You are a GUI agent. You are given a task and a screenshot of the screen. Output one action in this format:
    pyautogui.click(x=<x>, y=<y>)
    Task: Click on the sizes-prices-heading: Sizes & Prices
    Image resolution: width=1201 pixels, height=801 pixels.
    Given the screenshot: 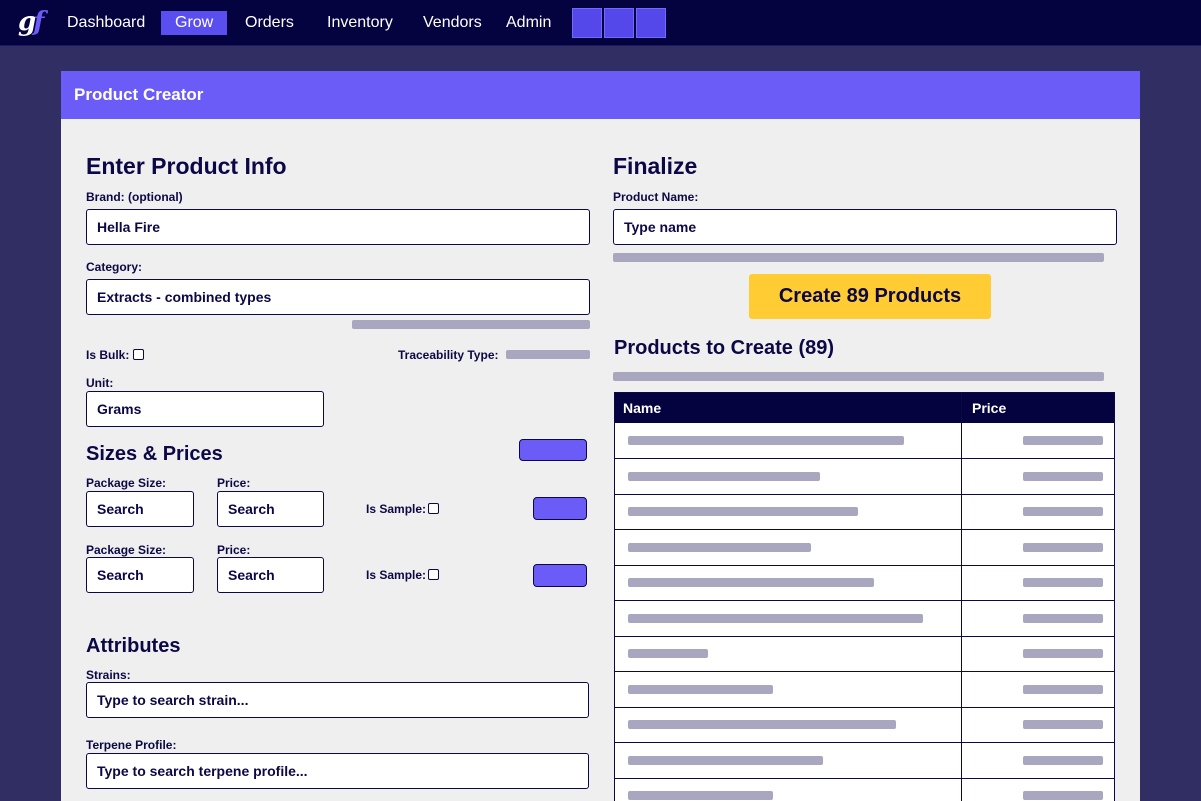 What is the action you would take?
    pyautogui.click(x=154, y=454)
    